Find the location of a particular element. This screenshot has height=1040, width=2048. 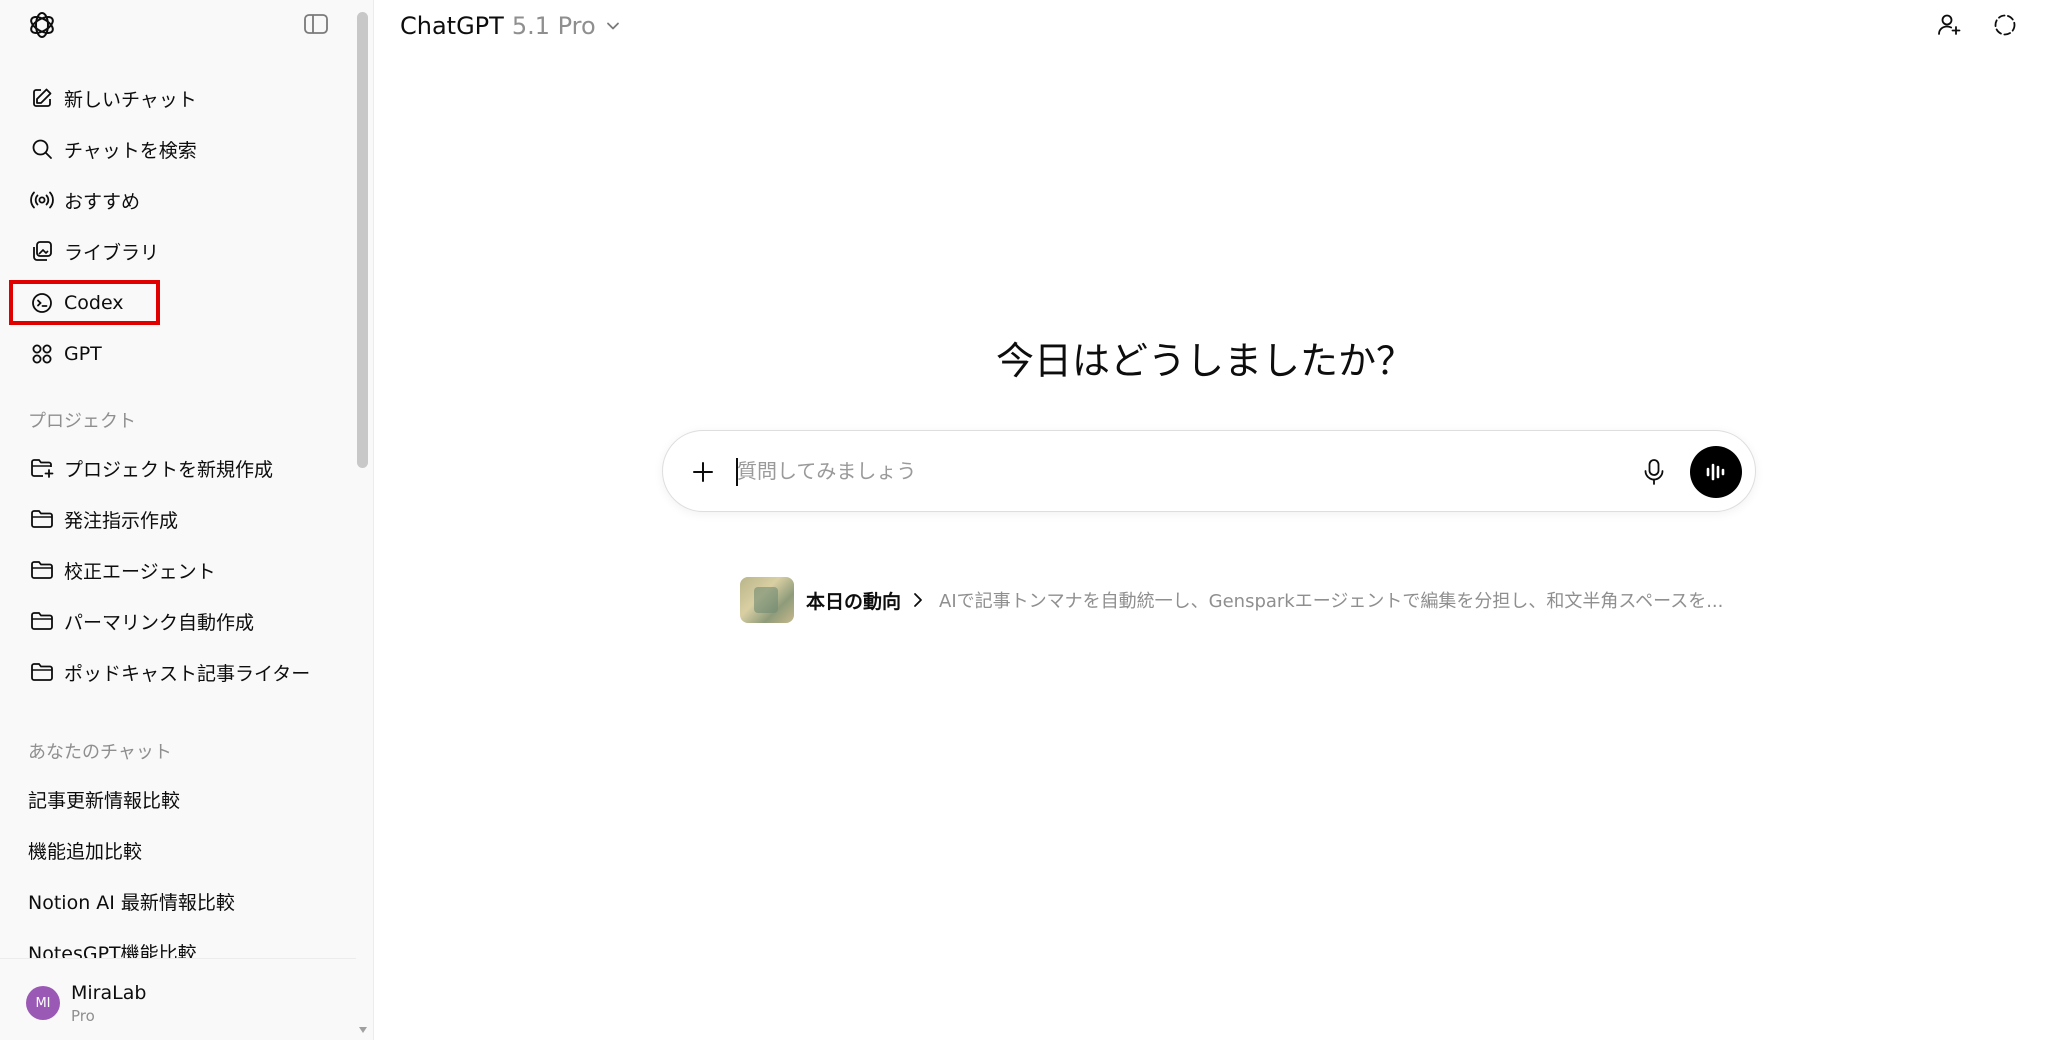

new-project-button: プロジェクトを新規作成 is located at coordinates (177, 468).